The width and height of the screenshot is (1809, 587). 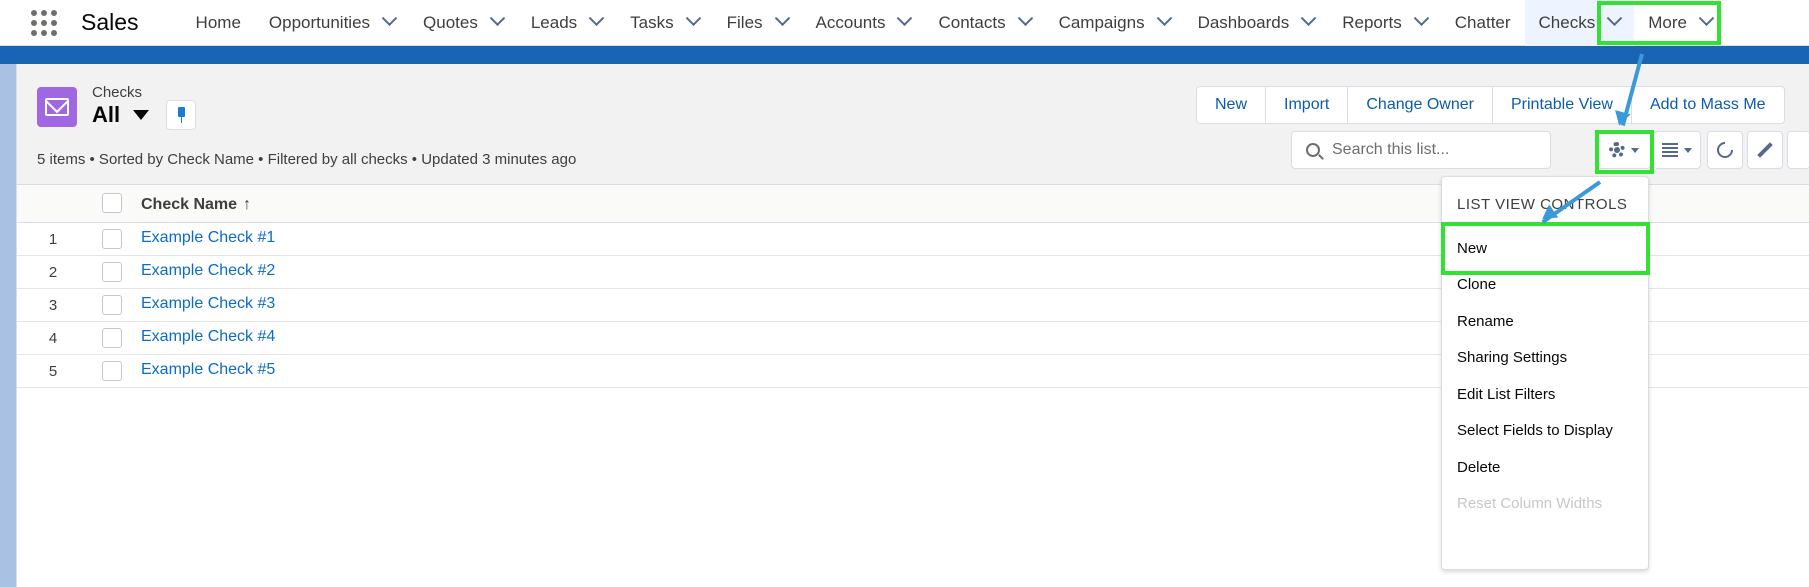 I want to click on pin-list-button, so click(x=181, y=115).